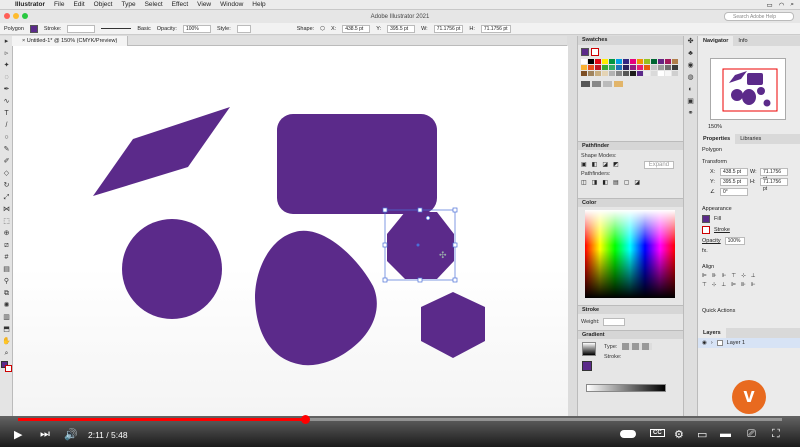  I want to click on gradient-tool-icon: ▤, so click(6, 270).